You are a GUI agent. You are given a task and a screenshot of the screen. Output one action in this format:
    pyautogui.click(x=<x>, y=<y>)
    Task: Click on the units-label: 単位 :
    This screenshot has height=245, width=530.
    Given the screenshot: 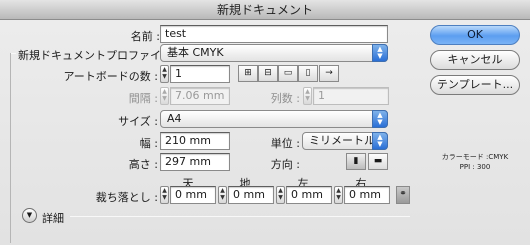 What is the action you would take?
    pyautogui.click(x=285, y=143)
    